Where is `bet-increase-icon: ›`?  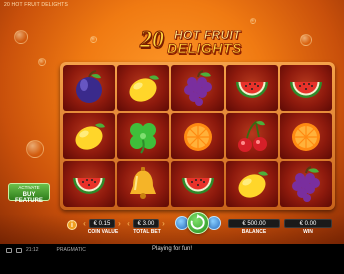
bet-increase-icon: › is located at coordinates (163, 224).